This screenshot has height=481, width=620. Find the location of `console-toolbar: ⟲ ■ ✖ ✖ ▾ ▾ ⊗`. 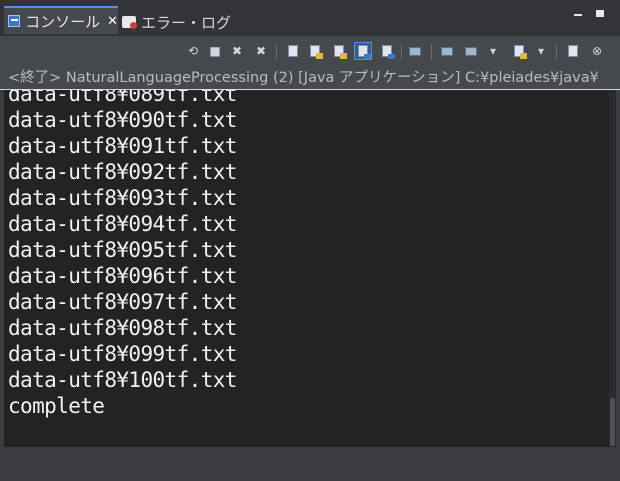

console-toolbar: ⟲ ■ ✖ ✖ ▾ ▾ ⊗ is located at coordinates (310, 51).